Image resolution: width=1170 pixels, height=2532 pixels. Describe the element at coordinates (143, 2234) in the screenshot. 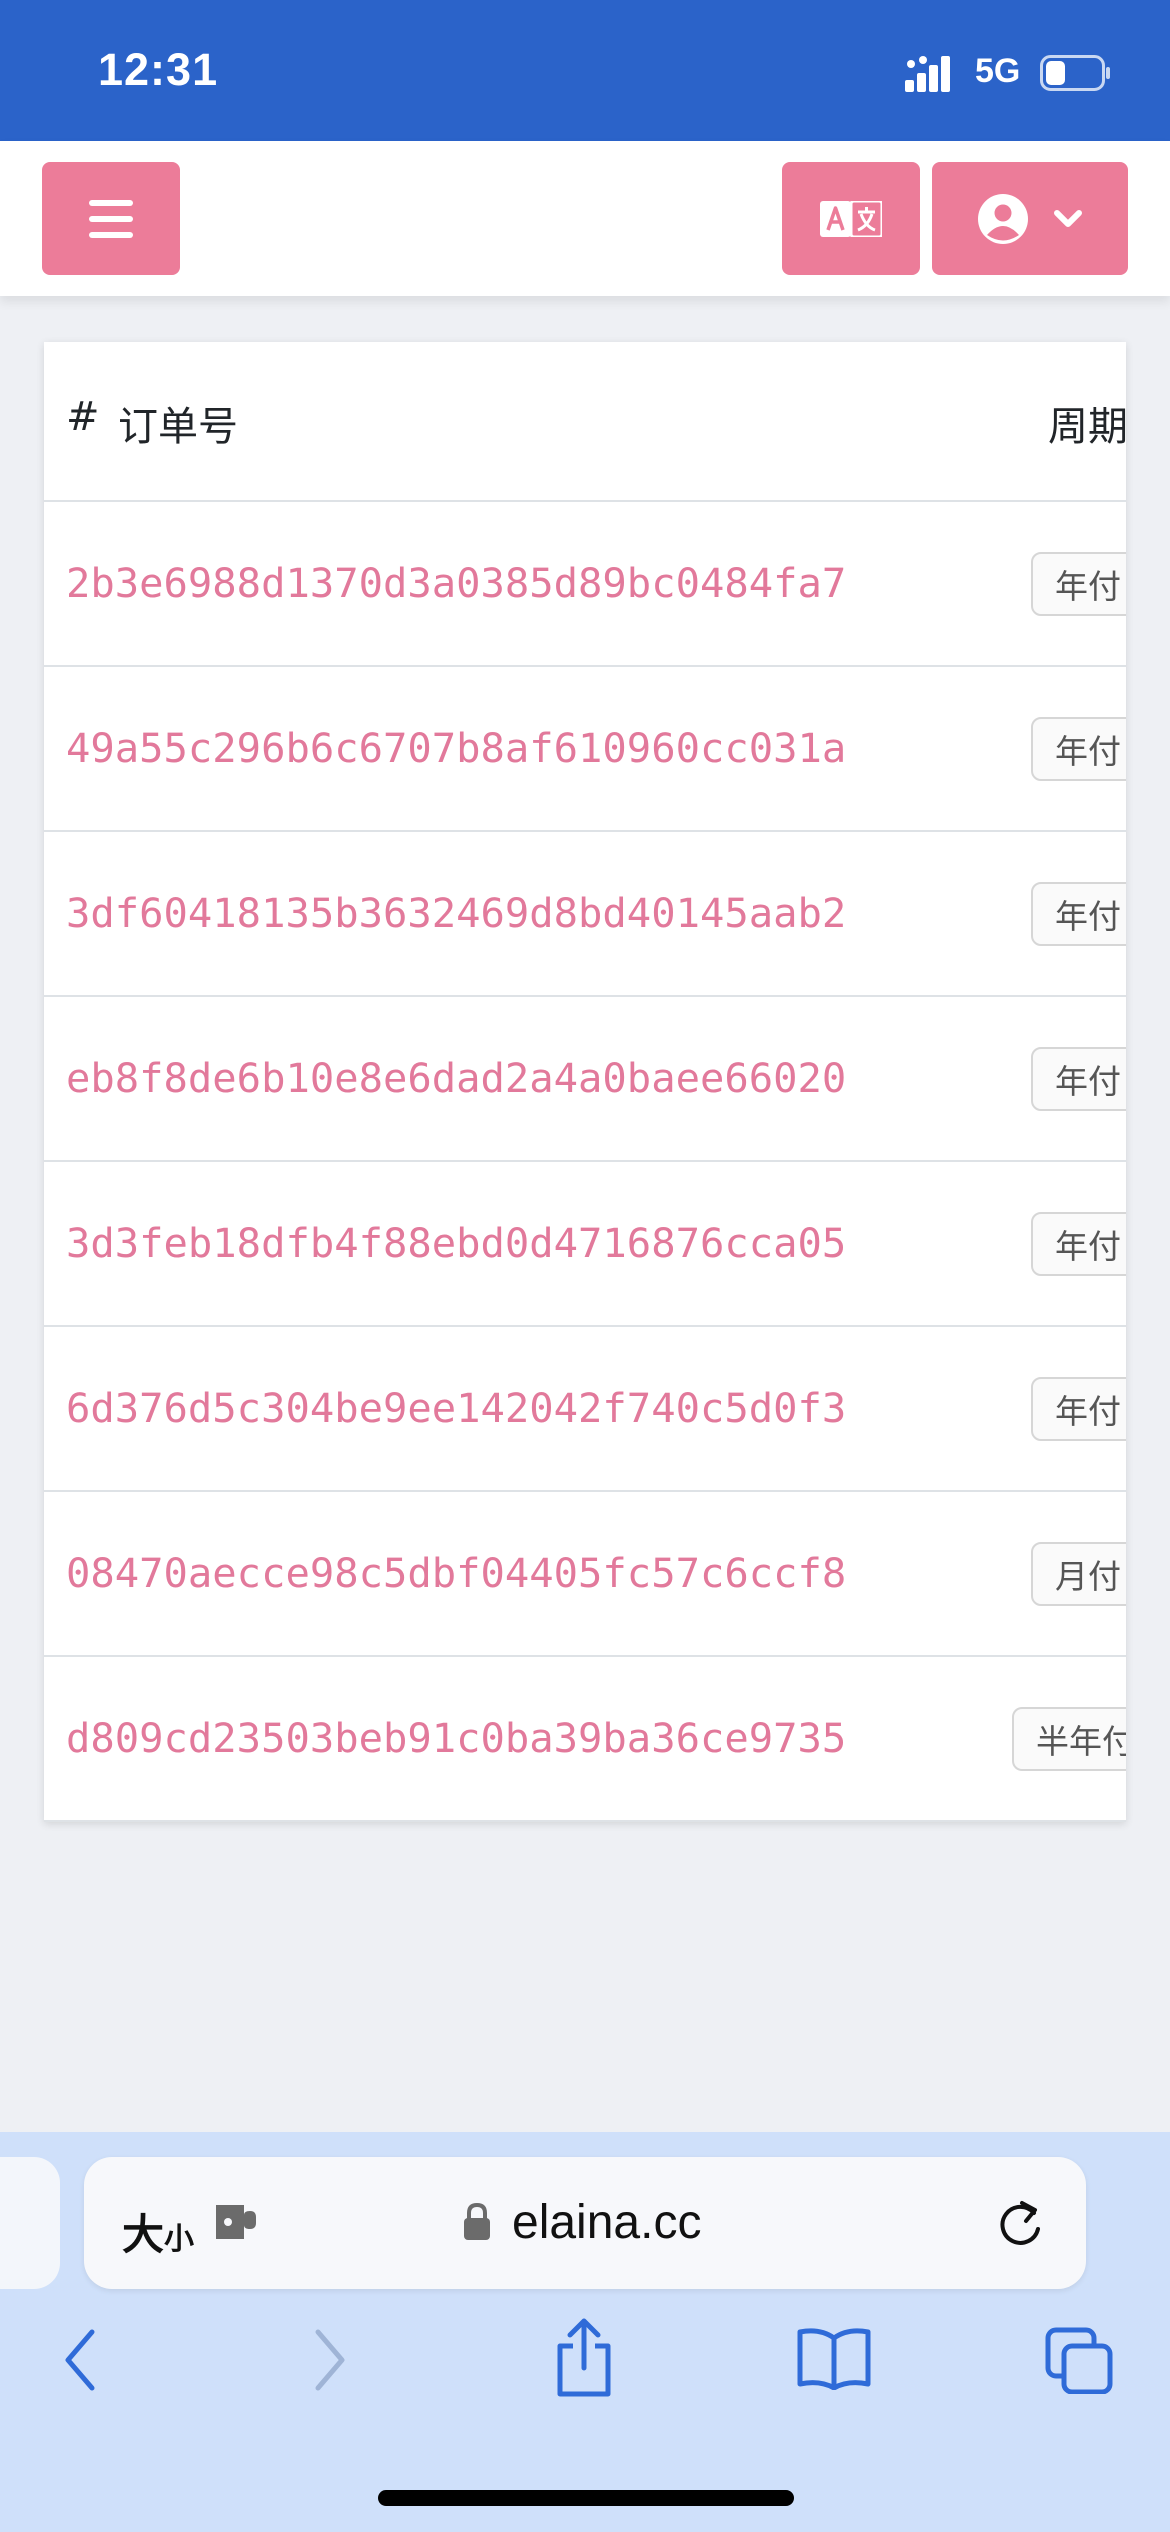

I see `size-label-big: 大` at that location.